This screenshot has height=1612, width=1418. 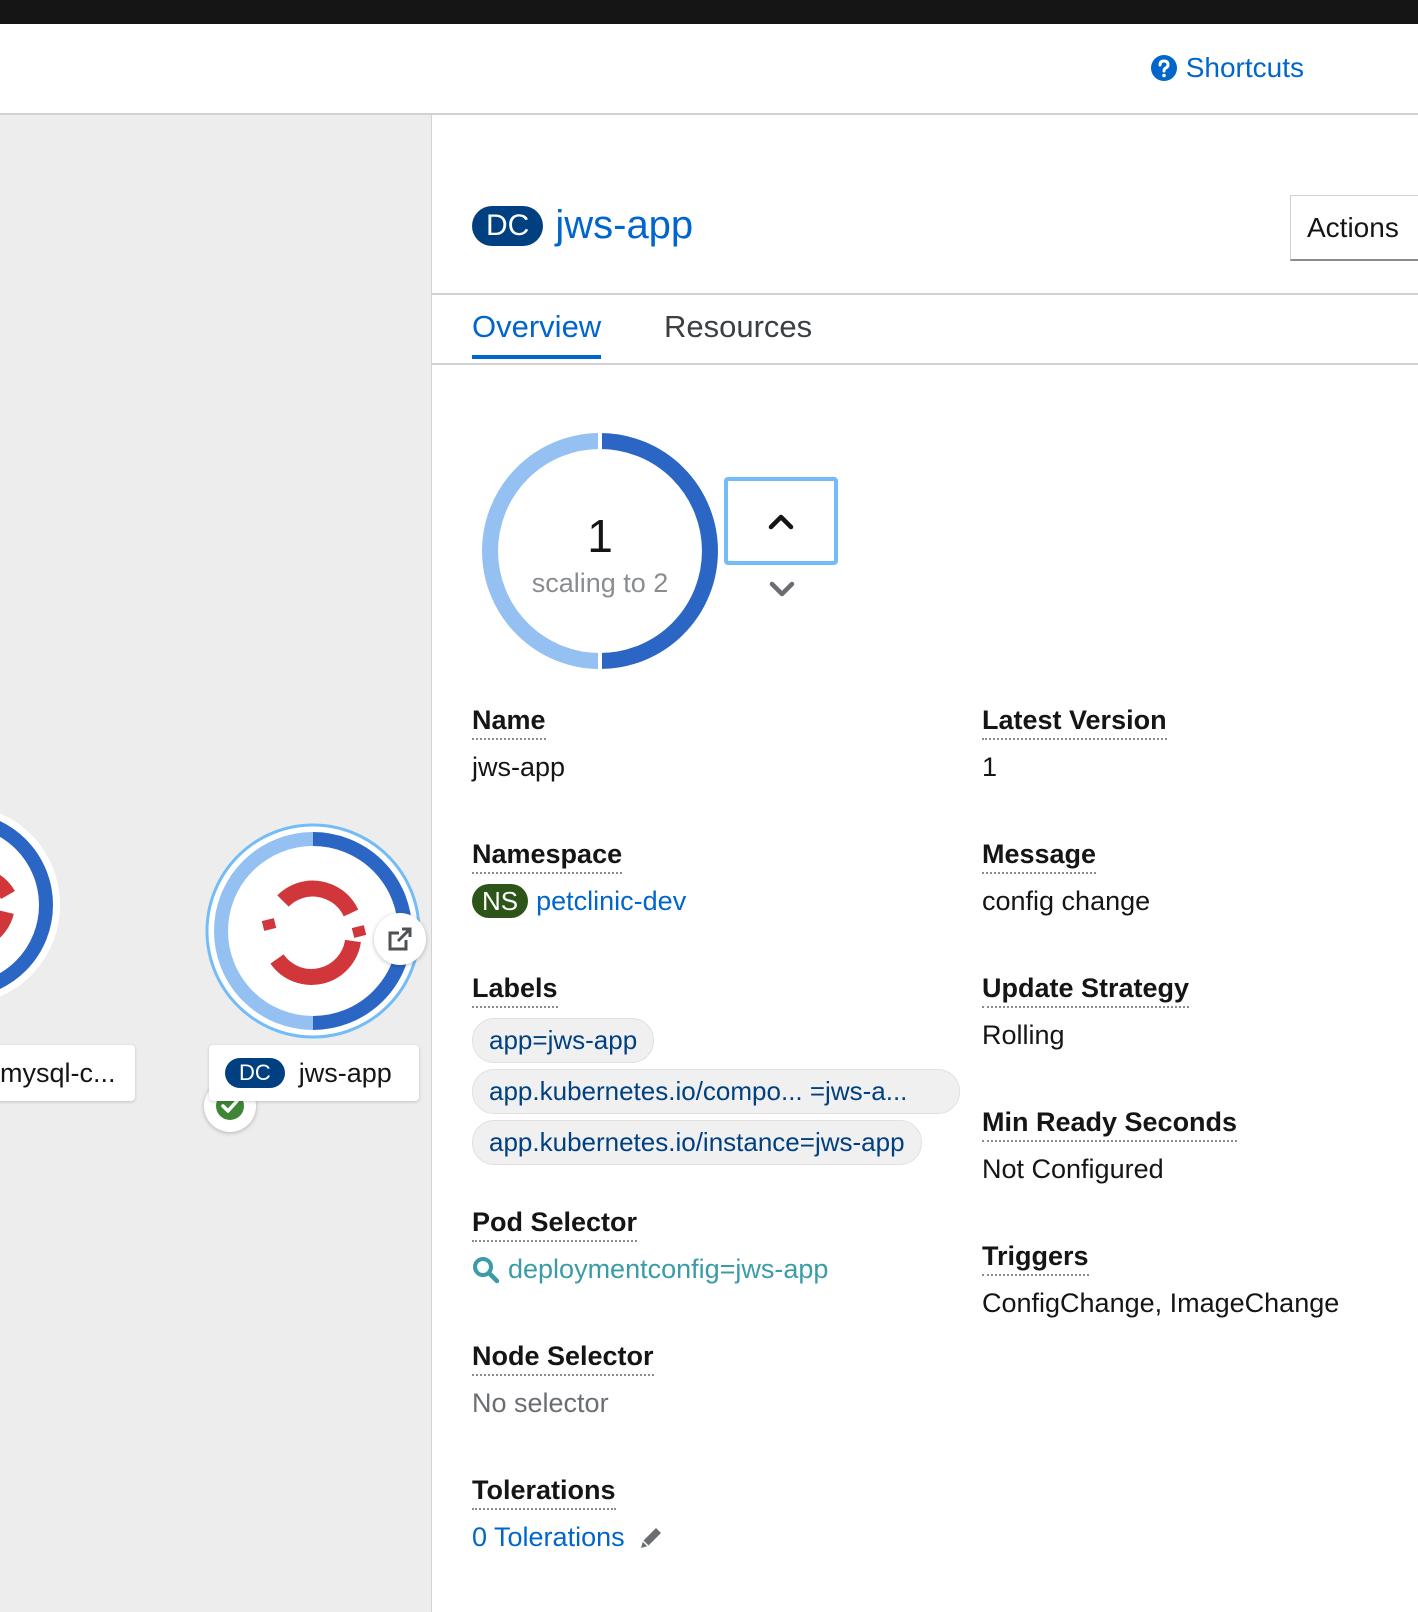 What do you see at coordinates (1110, 1146) in the screenshot?
I see `field-min-ready-seconds: Min Ready Seconds Not Configured` at bounding box center [1110, 1146].